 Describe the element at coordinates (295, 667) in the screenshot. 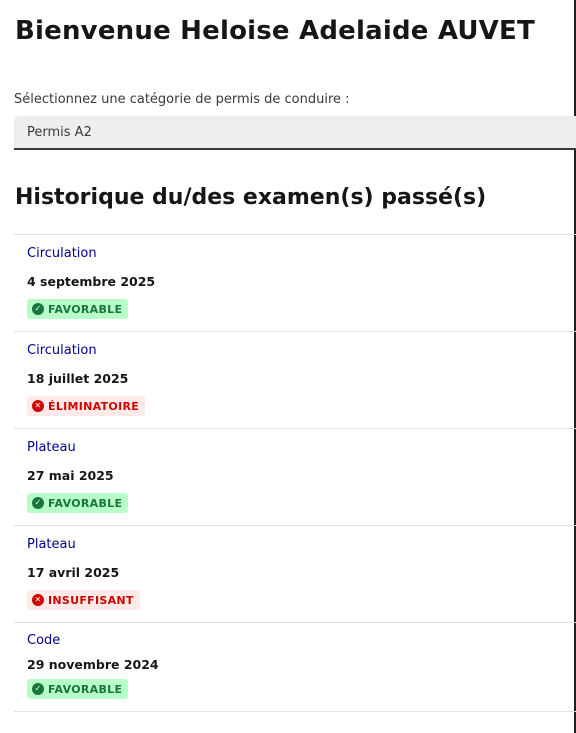

I see `exam-item: Code 29 novembre 2024 ✓ FAVORABLE` at that location.